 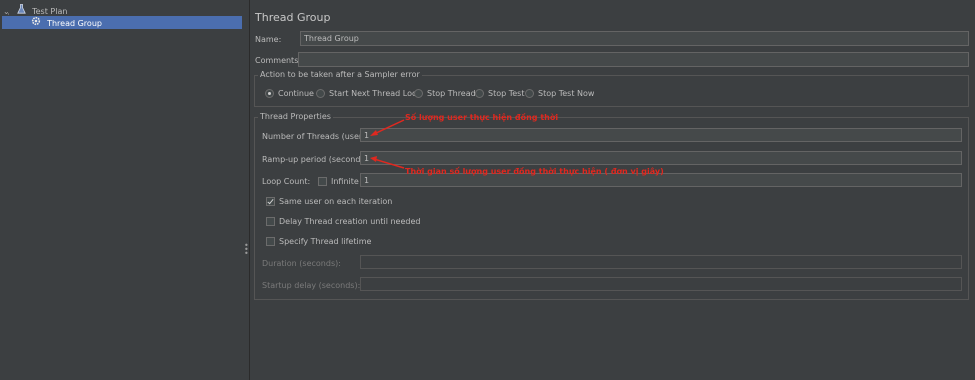 What do you see at coordinates (246, 250) in the screenshot?
I see `drag-handle-icon: • • •` at bounding box center [246, 250].